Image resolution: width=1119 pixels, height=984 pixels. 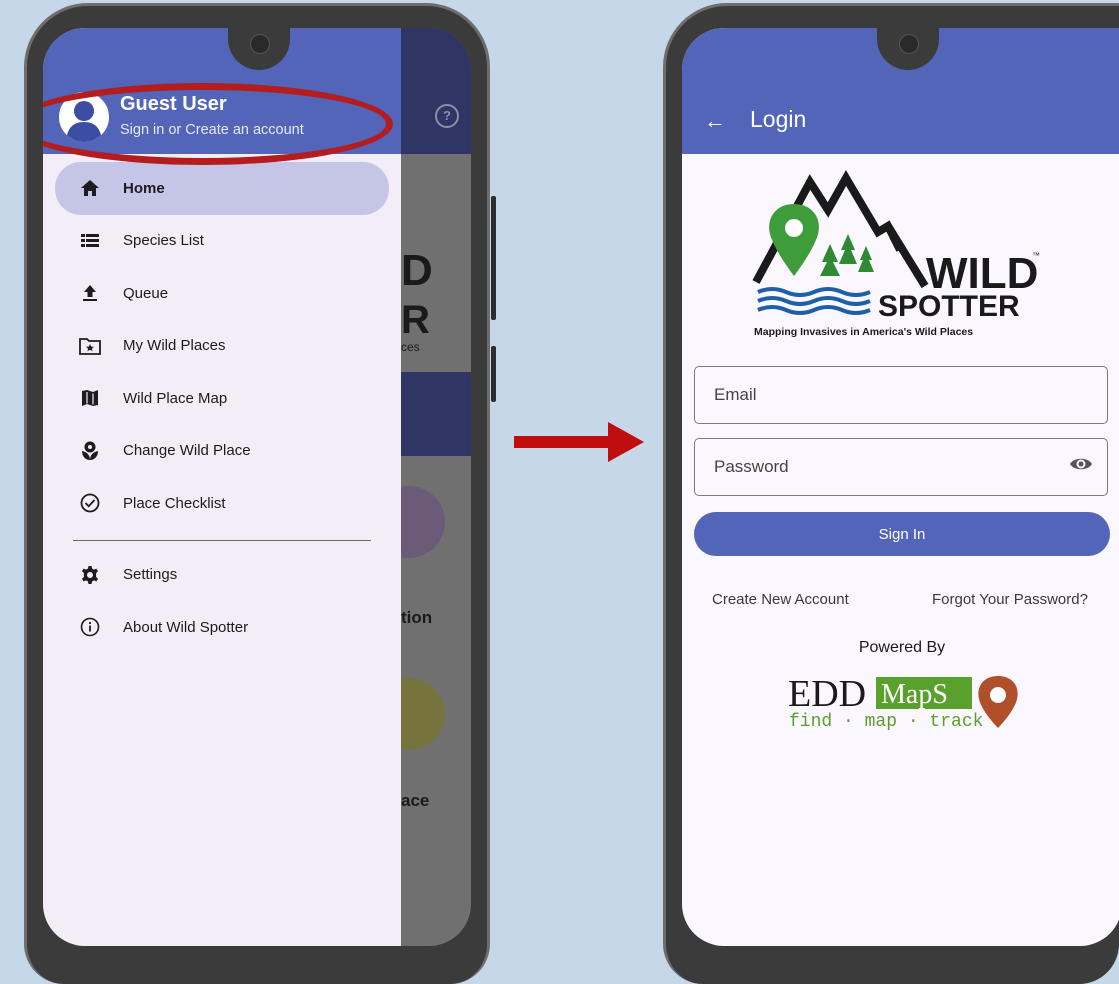 I want to click on back-arrow-icon: ←, so click(x=715, y=121).